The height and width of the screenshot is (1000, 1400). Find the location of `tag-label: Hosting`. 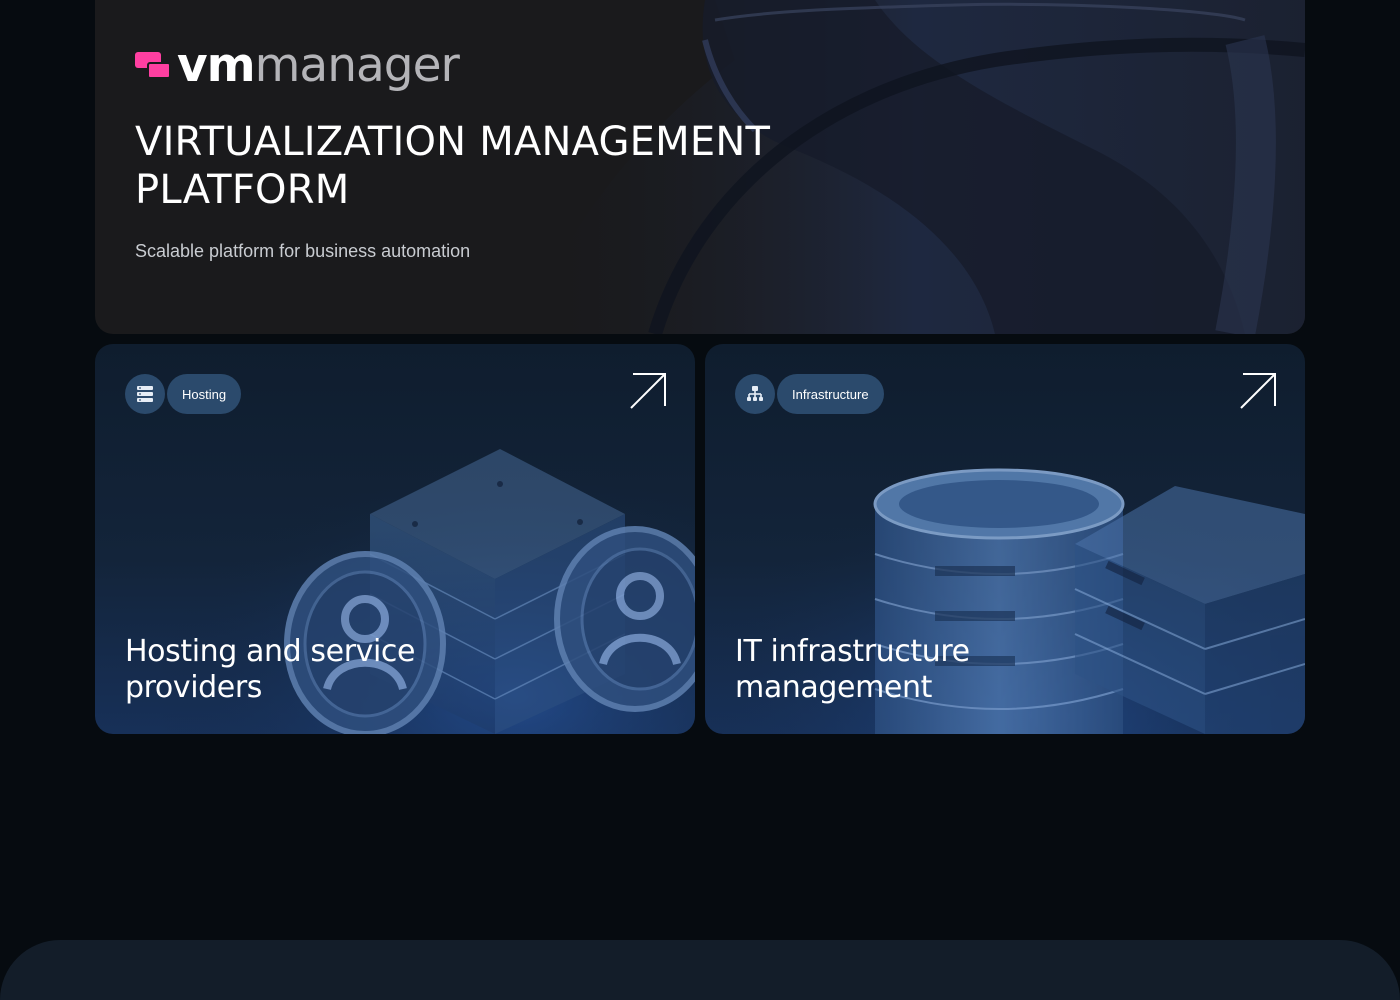

tag-label: Hosting is located at coordinates (204, 394).